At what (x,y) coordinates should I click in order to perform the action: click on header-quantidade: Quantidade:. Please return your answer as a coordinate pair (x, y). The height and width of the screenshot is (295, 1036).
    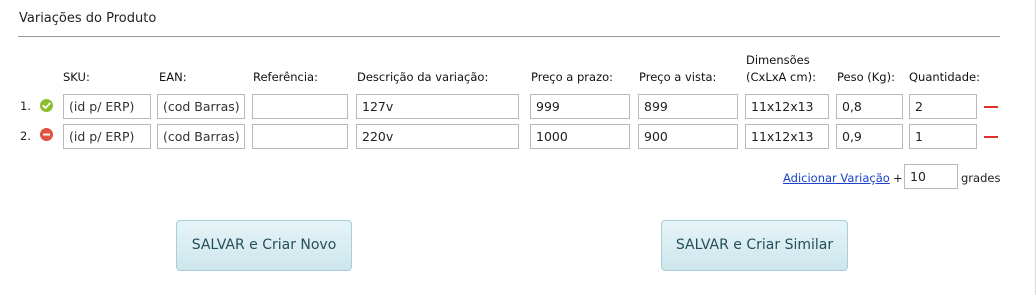
    Looking at the image, I should click on (944, 77).